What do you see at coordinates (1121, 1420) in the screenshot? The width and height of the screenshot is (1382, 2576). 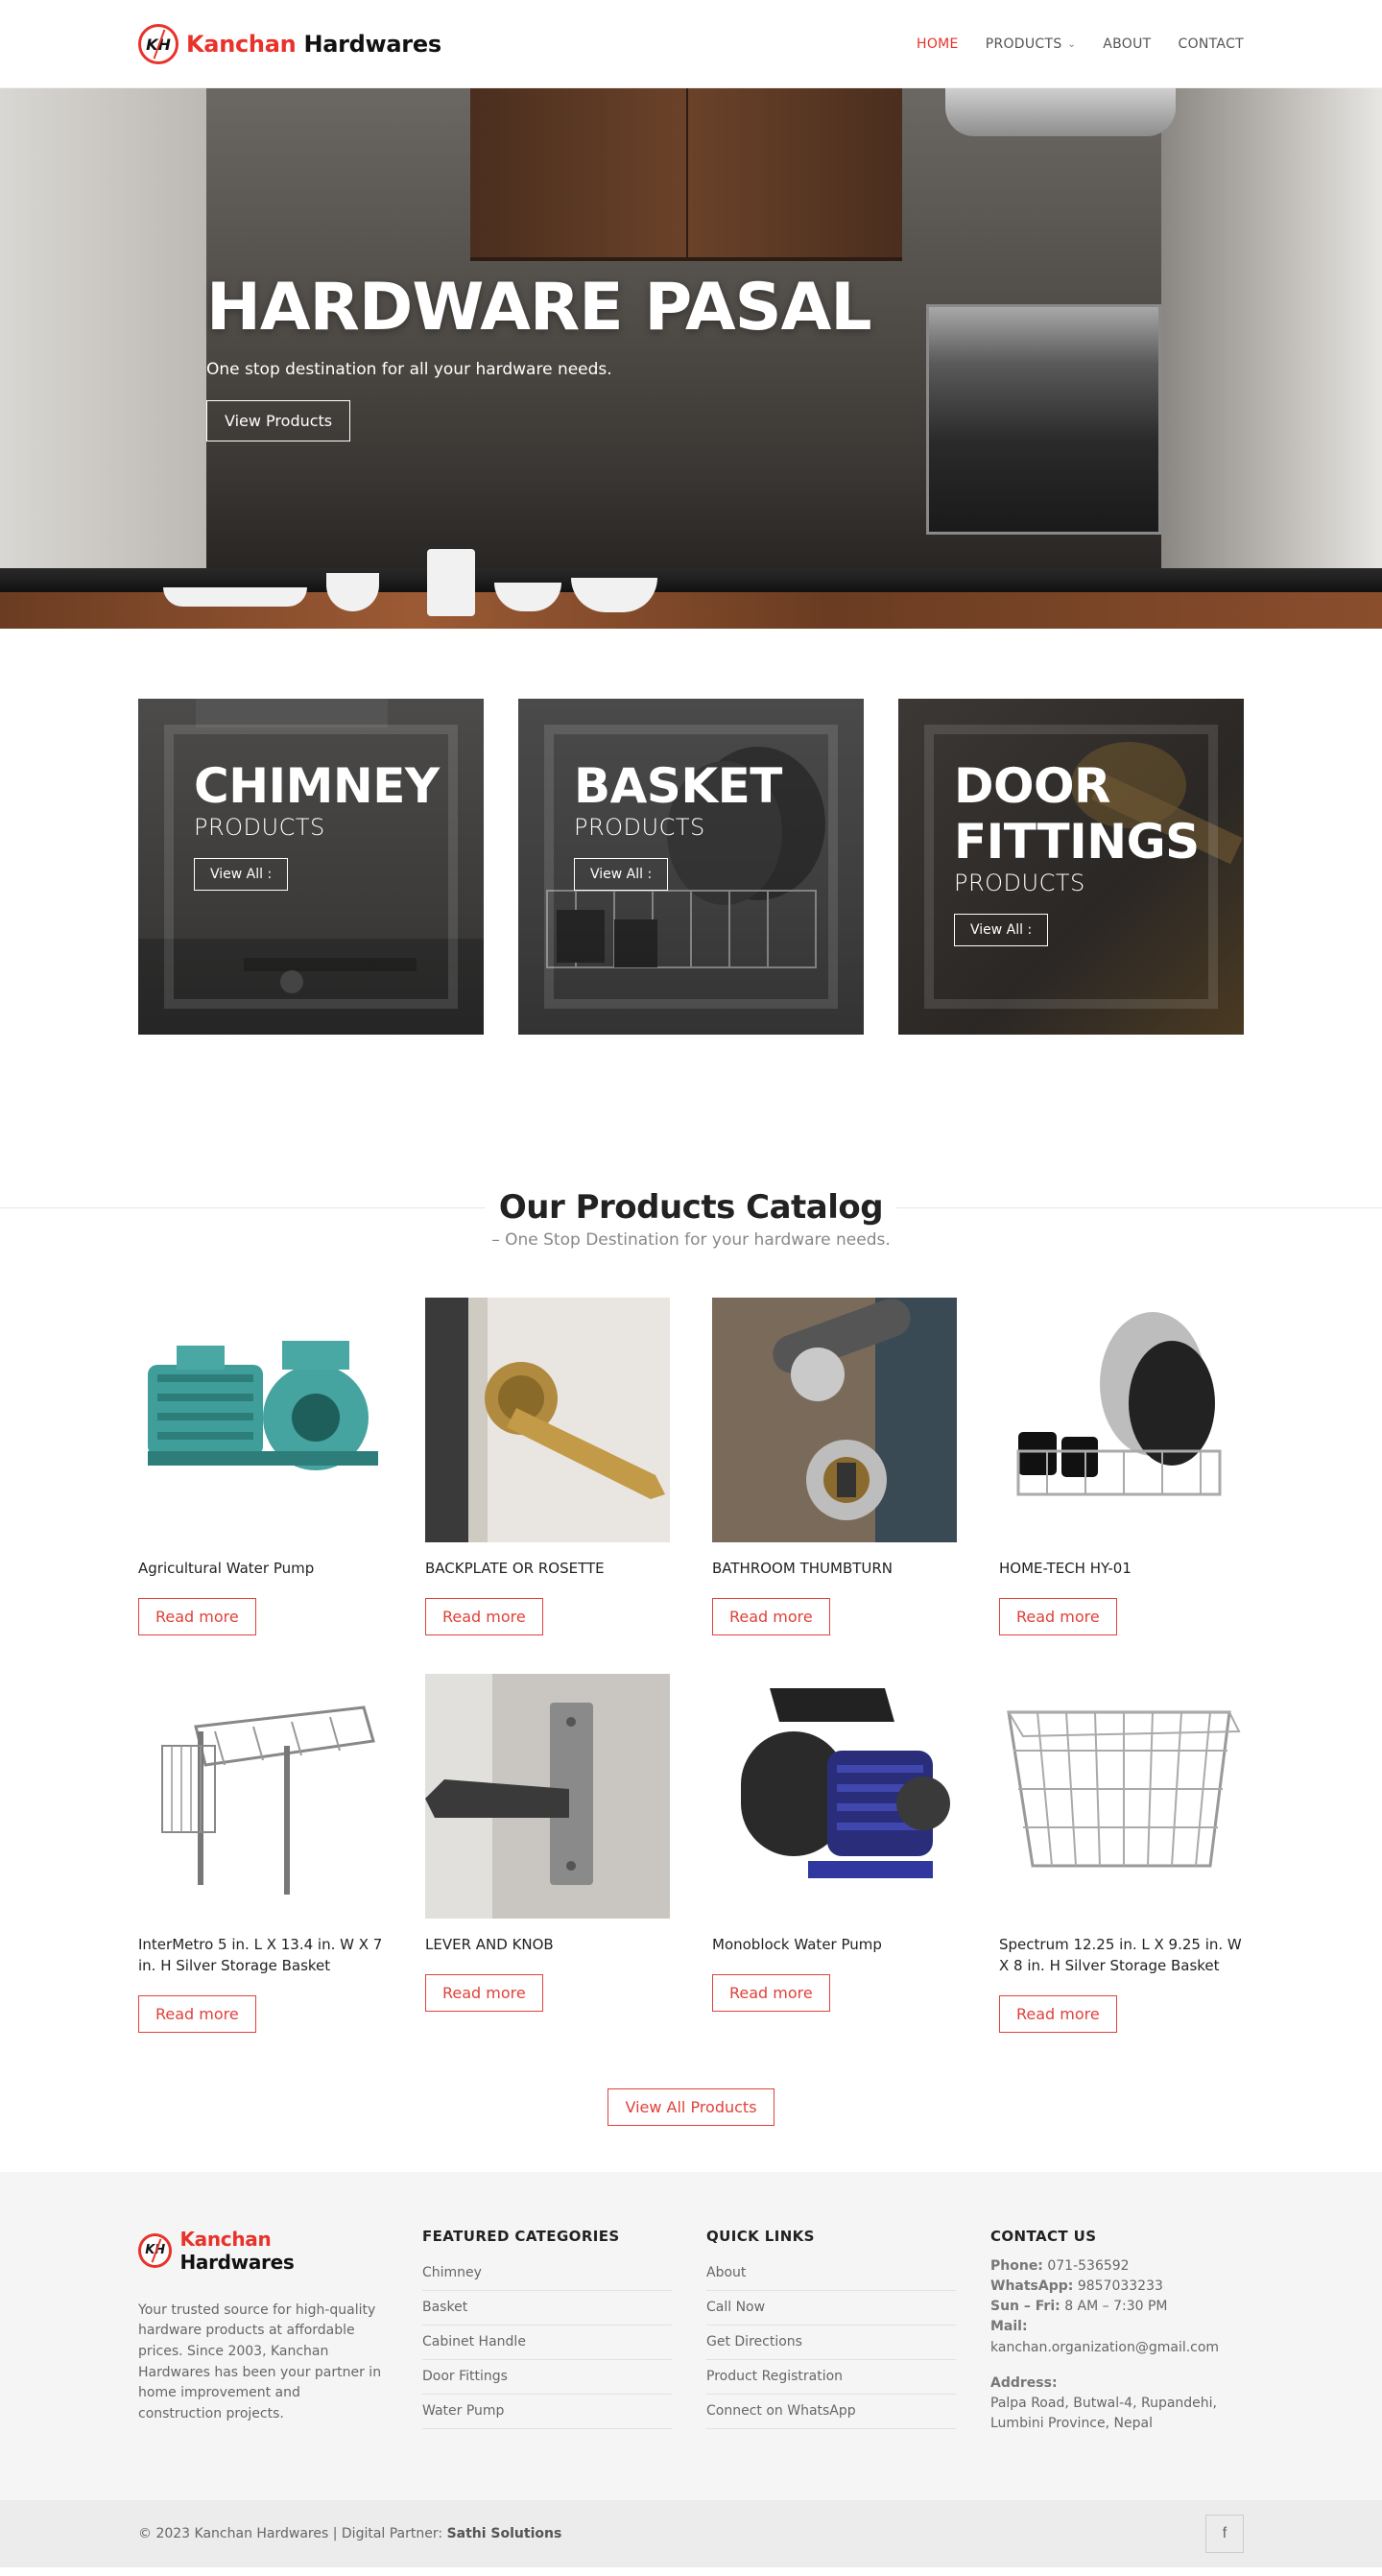 I see `dish-rack-image` at bounding box center [1121, 1420].